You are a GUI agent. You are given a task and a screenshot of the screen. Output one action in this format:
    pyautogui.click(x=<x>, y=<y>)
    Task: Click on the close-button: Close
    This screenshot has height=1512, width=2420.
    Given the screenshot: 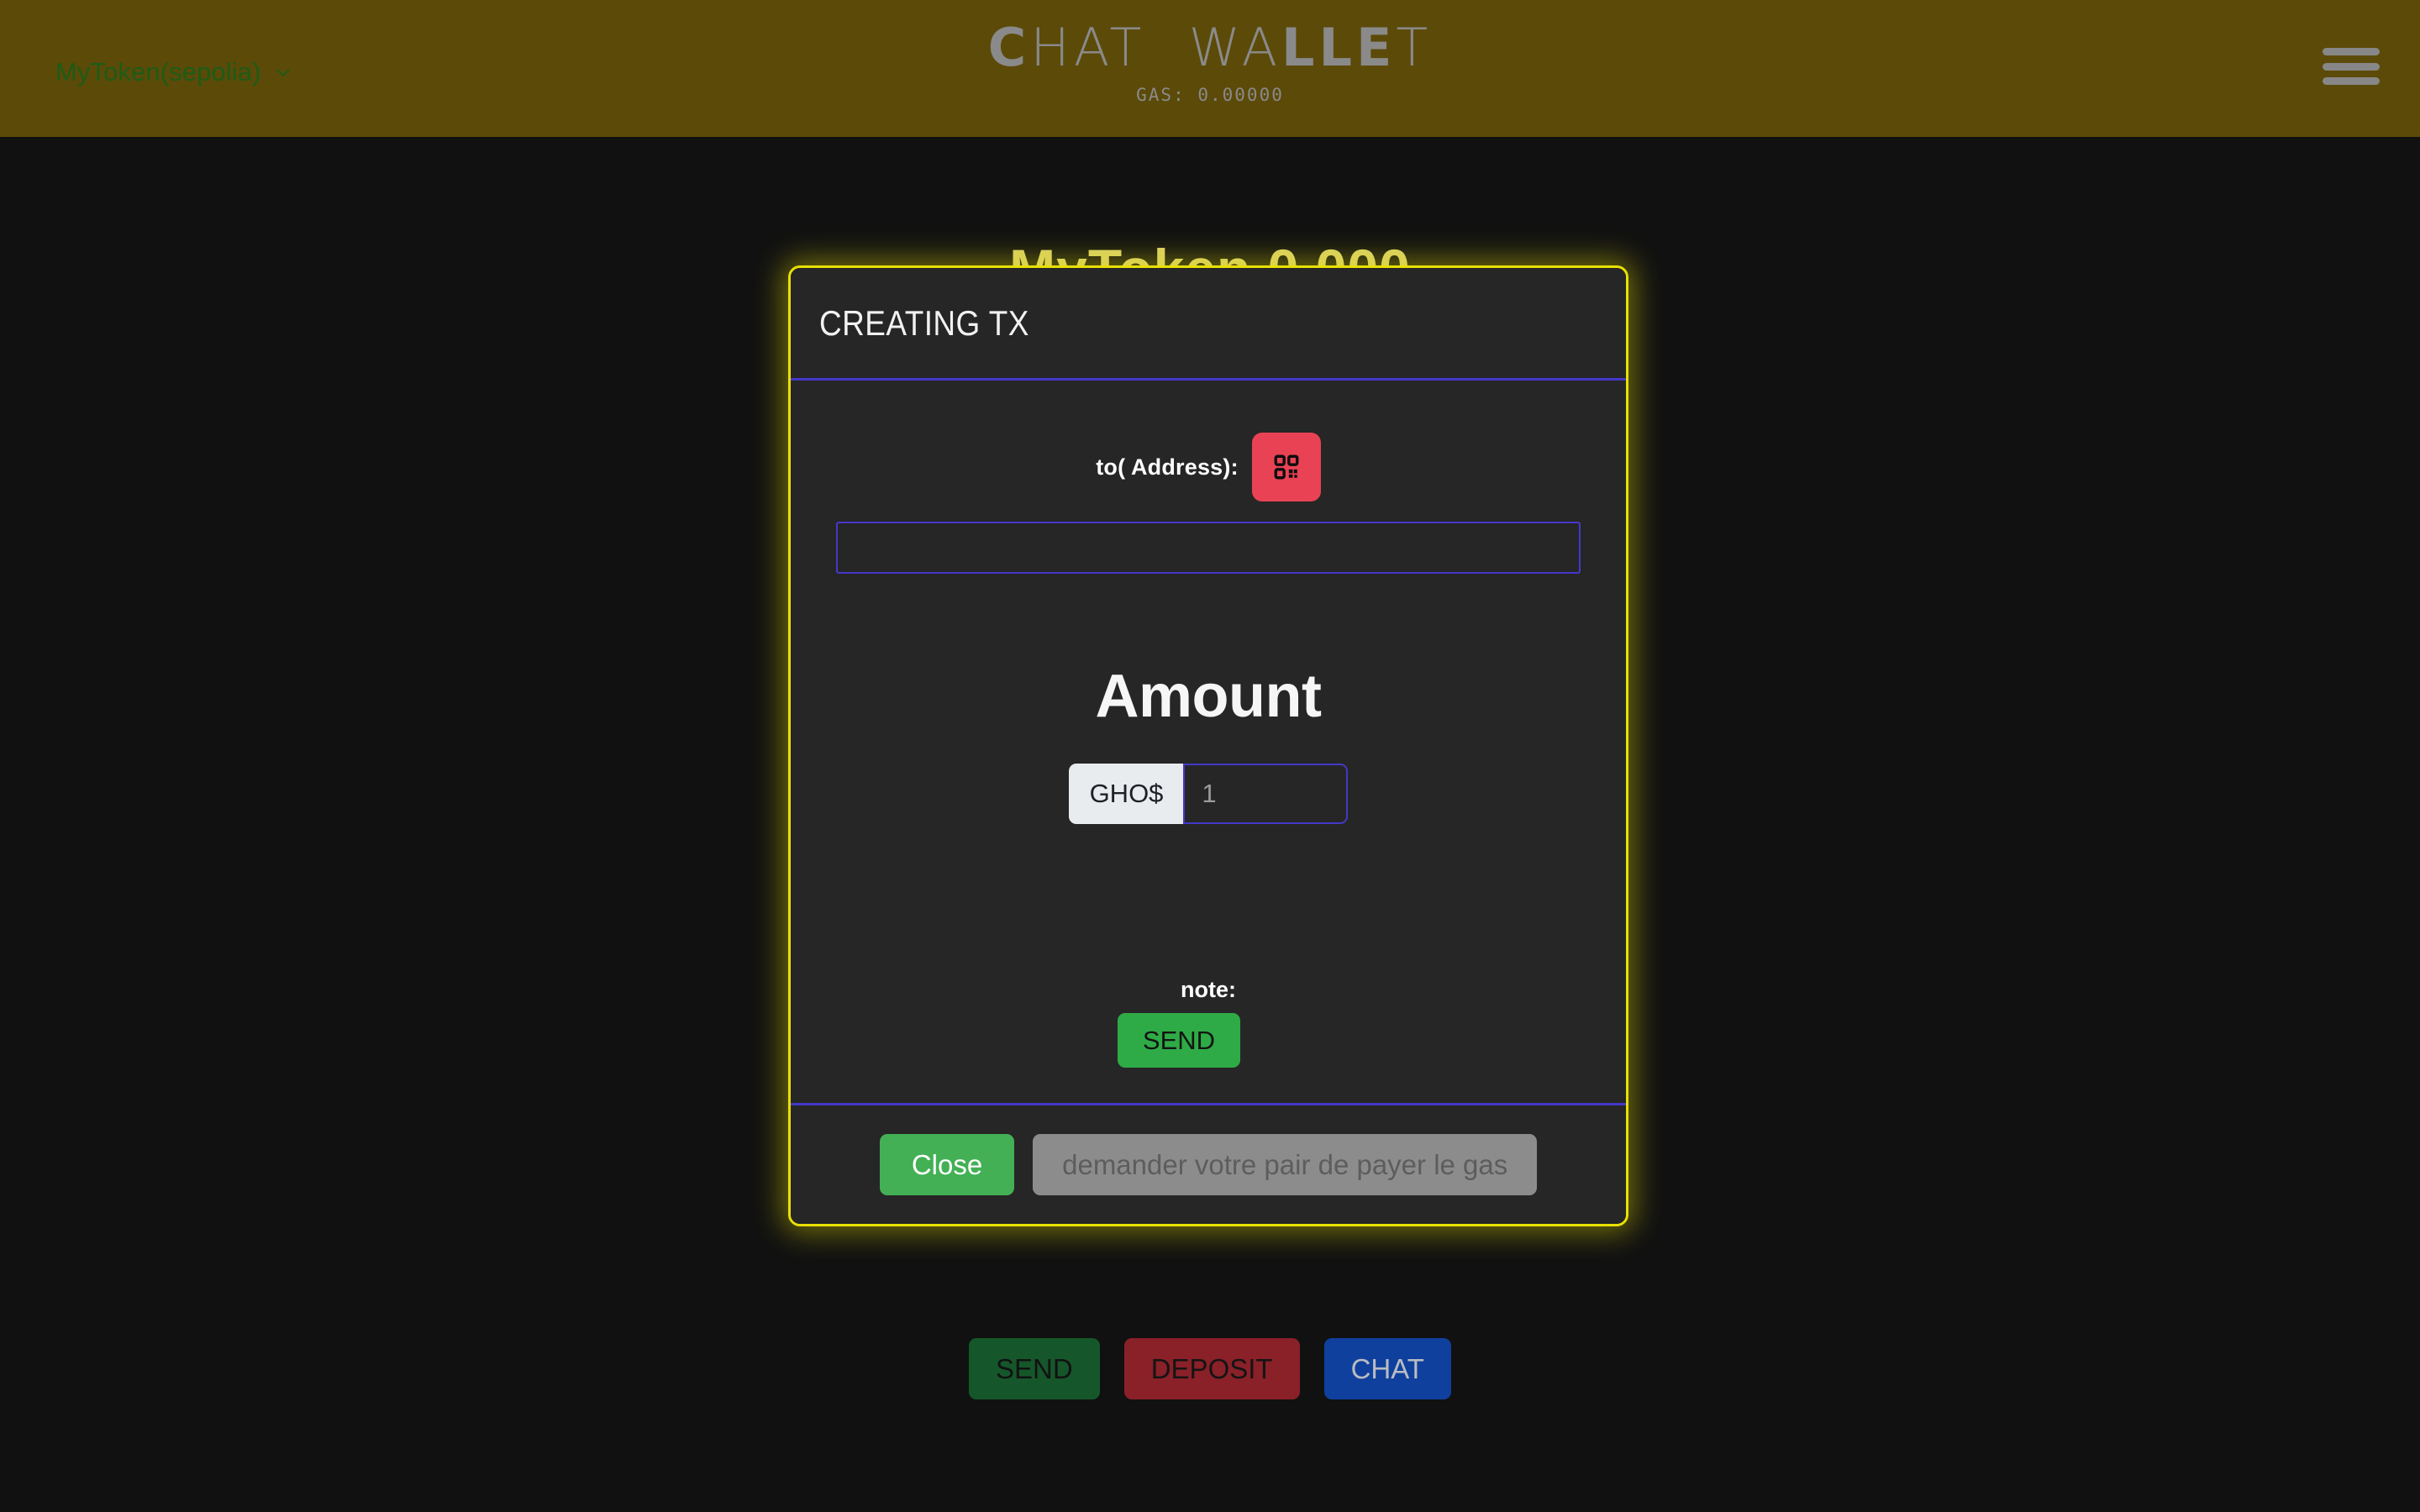 What is the action you would take?
    pyautogui.click(x=947, y=1164)
    